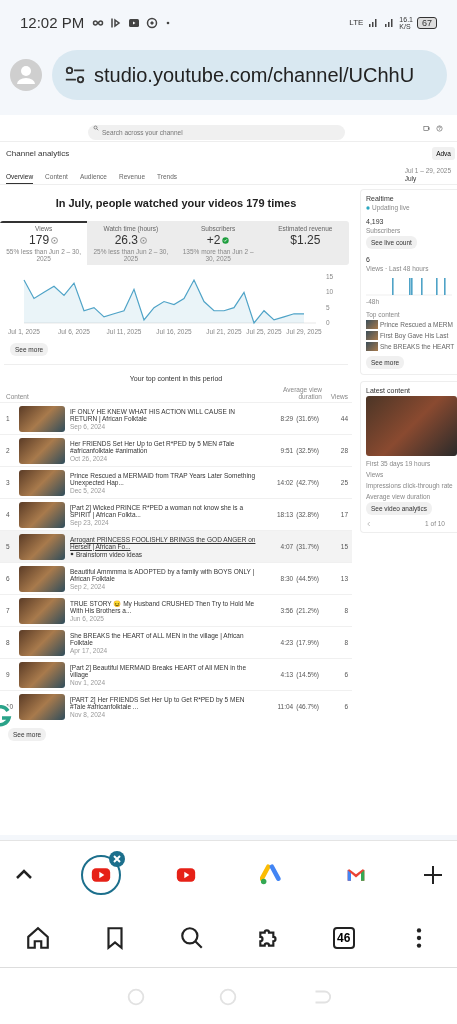  What do you see at coordinates (368, 207) in the screenshot?
I see `live-dot-icon` at bounding box center [368, 207].